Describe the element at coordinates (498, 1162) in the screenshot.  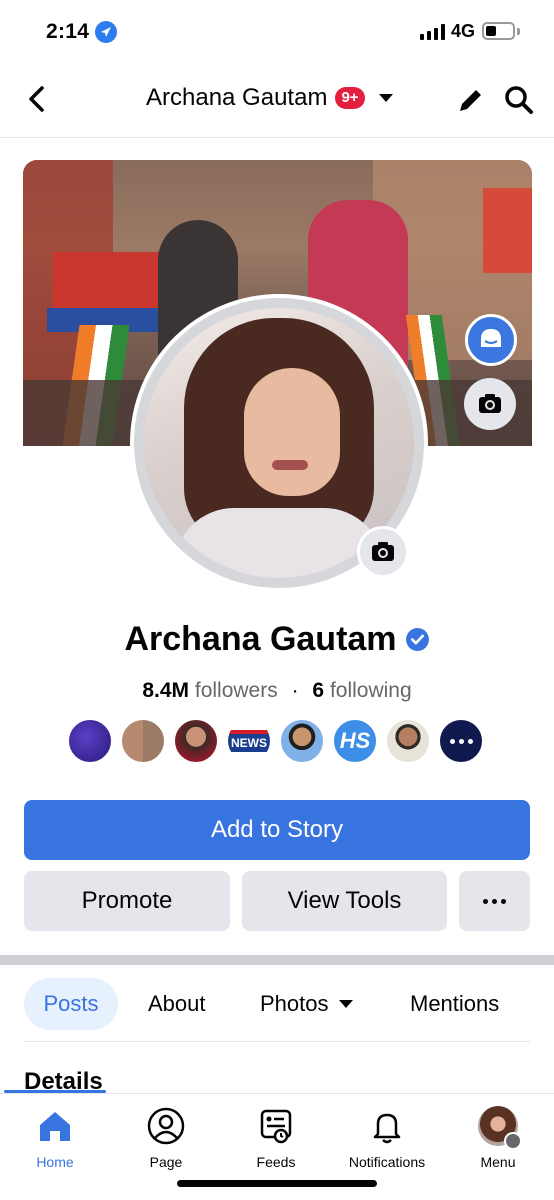
I see `nav-menu-label: Menu` at that location.